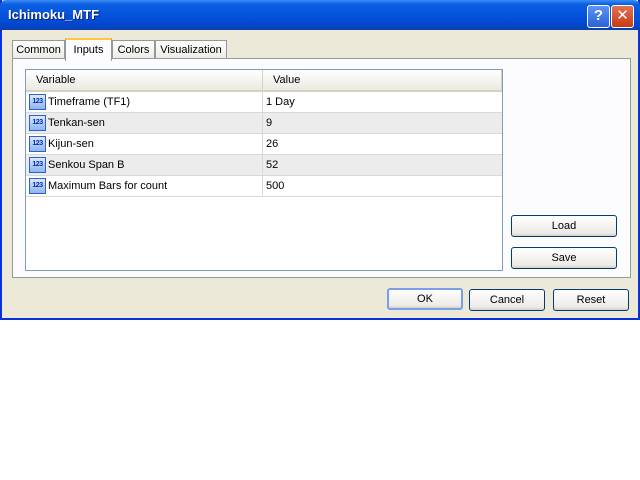 The height and width of the screenshot is (480, 640). I want to click on tab-inputs: Inputs, so click(88, 49).